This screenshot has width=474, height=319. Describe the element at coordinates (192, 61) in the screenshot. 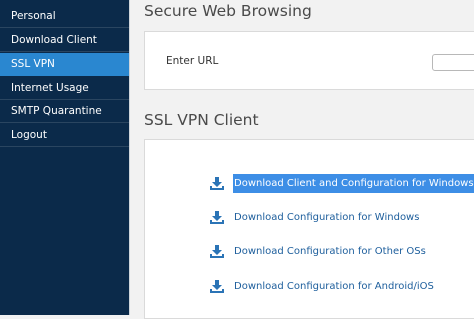

I see `url-label: Enter URL` at that location.